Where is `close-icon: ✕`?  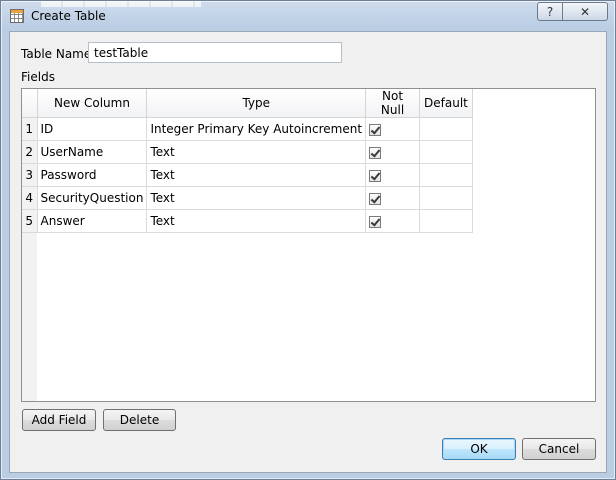 close-icon: ✕ is located at coordinates (585, 11).